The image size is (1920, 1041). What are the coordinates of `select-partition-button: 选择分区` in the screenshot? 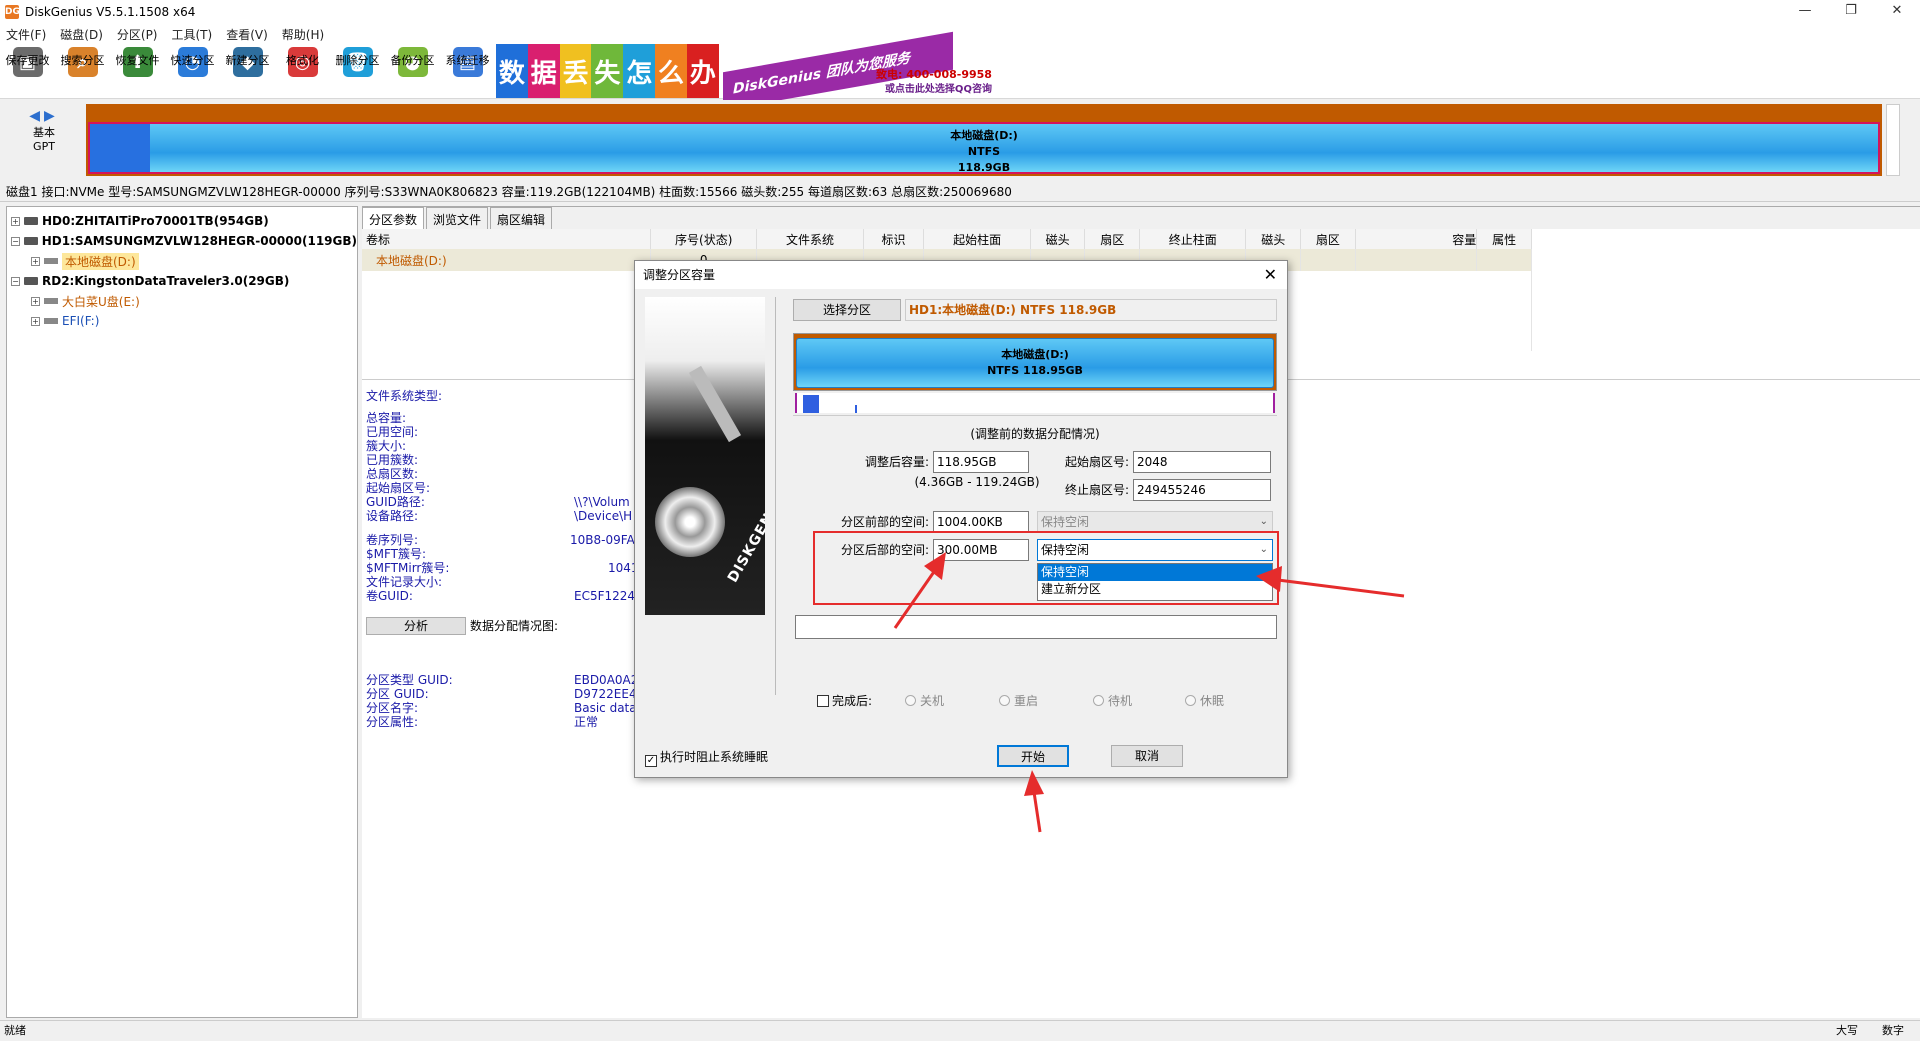 It's located at (847, 310).